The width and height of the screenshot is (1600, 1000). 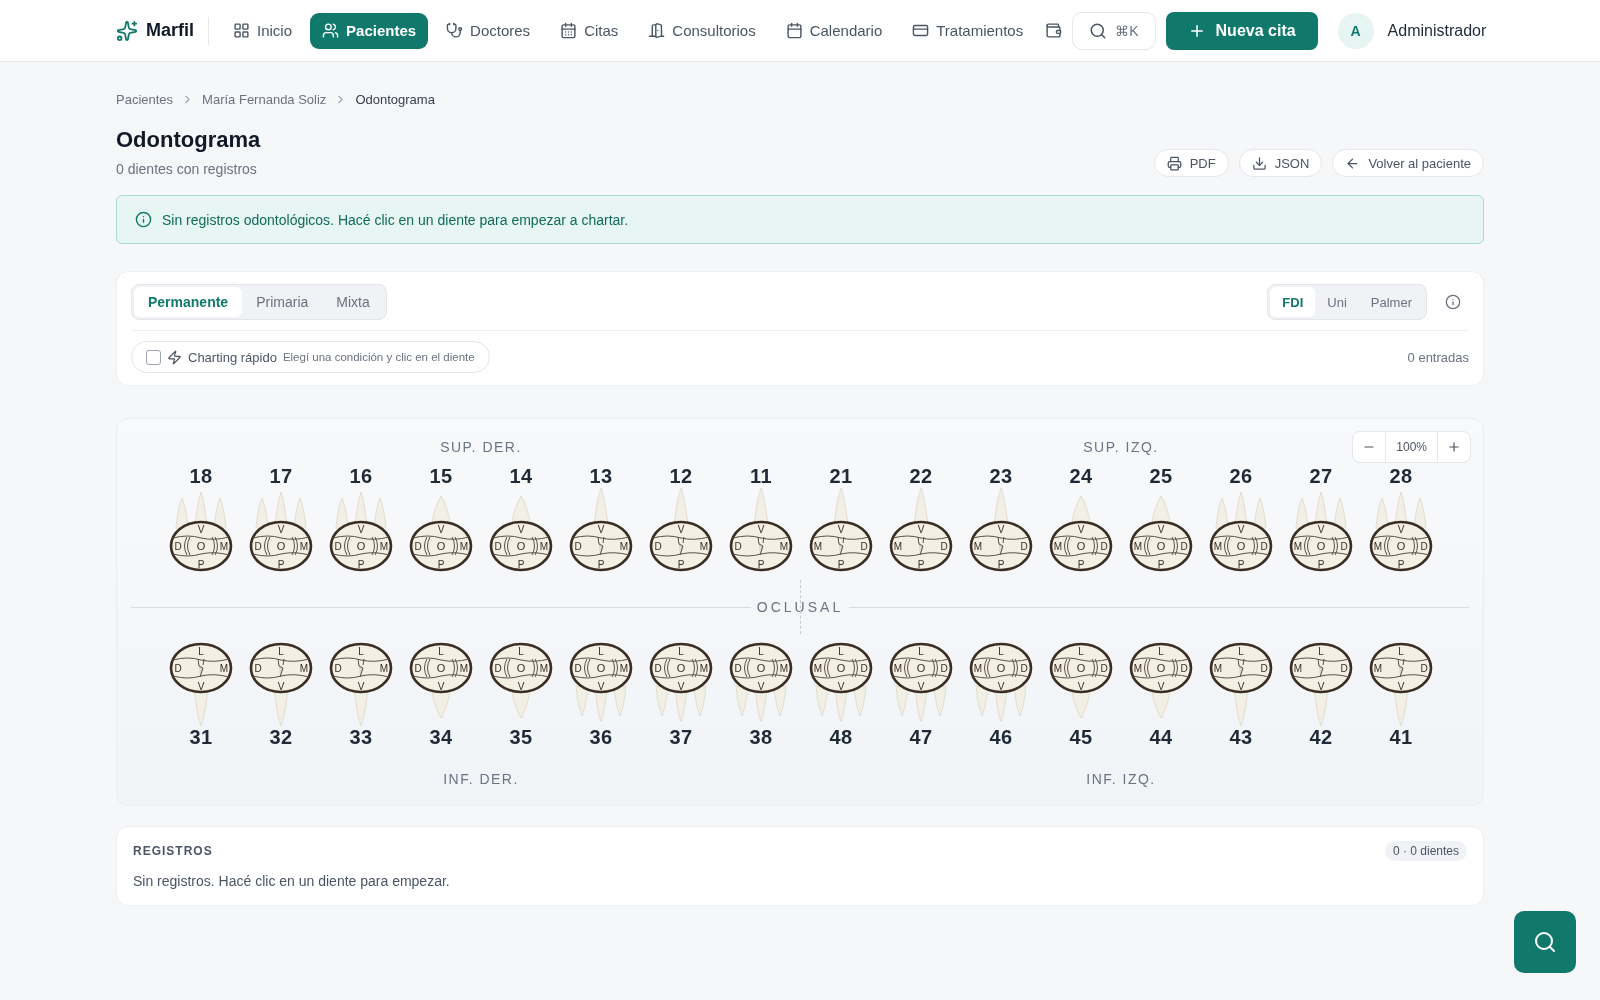 What do you see at coordinates (455, 30) in the screenshot?
I see `stethoscope-icon` at bounding box center [455, 30].